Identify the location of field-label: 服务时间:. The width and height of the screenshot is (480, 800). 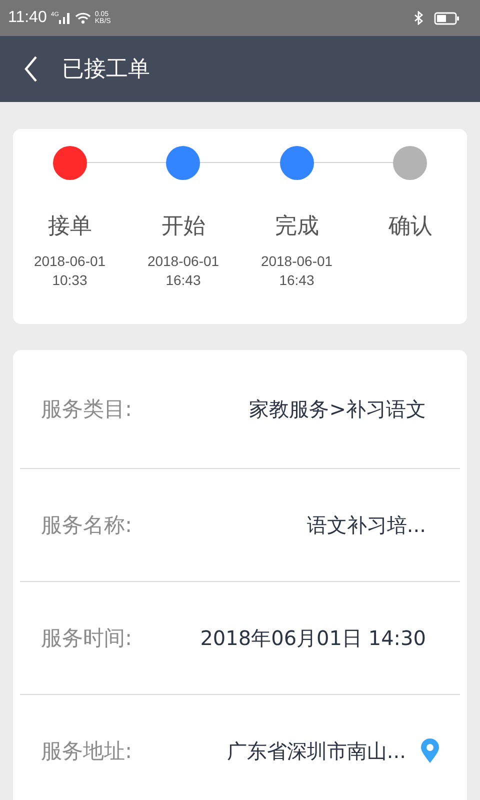
(86, 638).